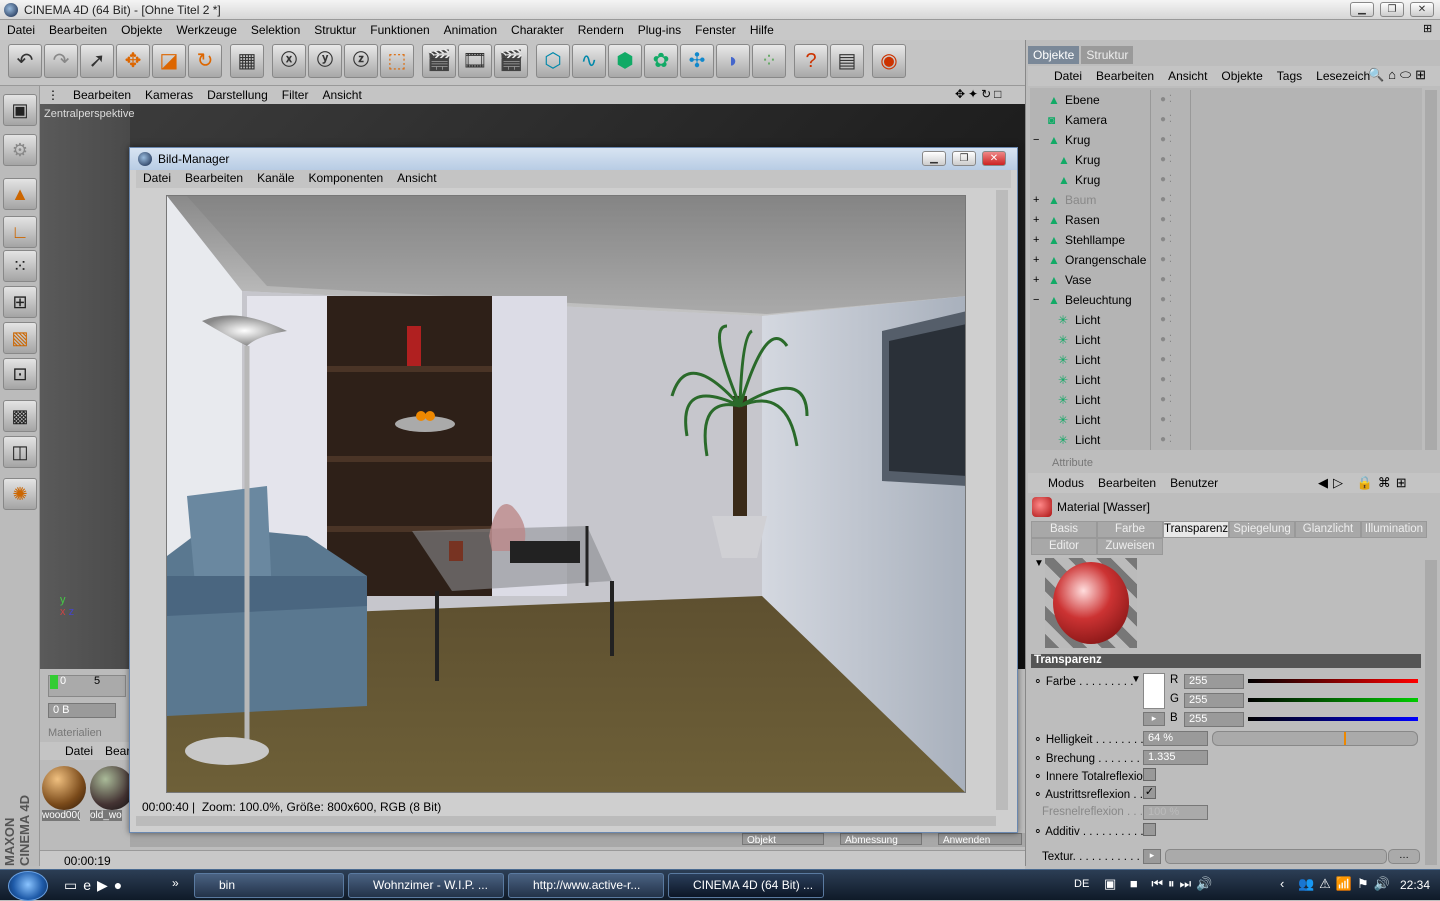  I want to click on content-browser-icon: ◉, so click(889, 61).